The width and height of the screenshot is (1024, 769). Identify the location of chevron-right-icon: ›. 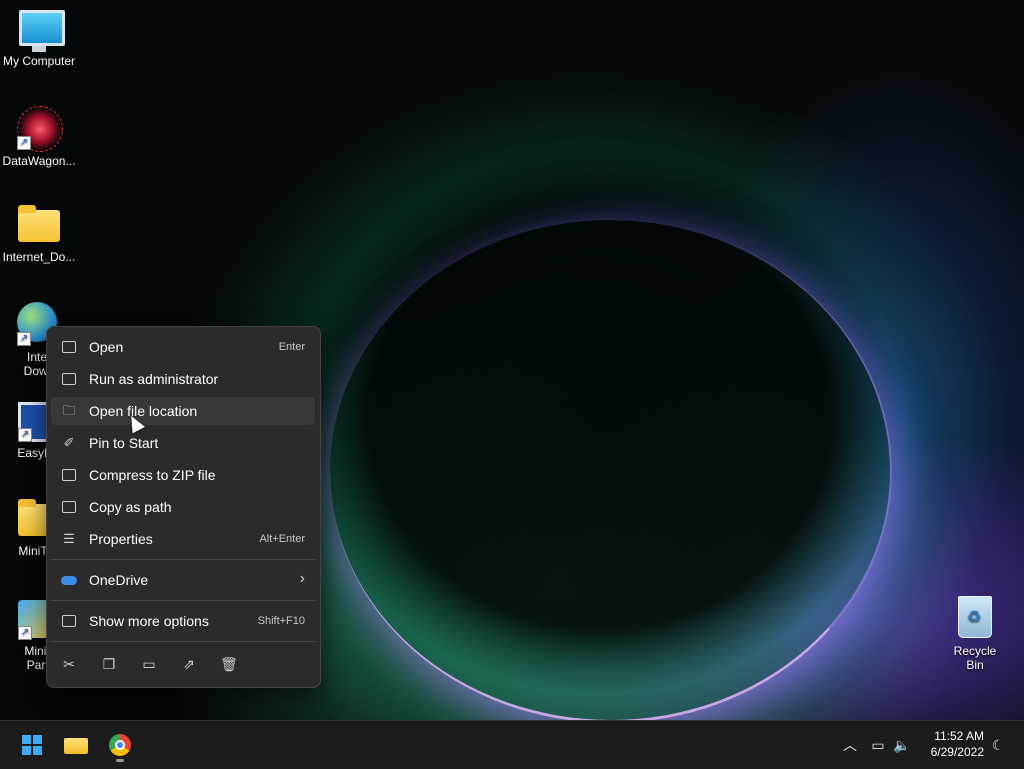
(302, 578).